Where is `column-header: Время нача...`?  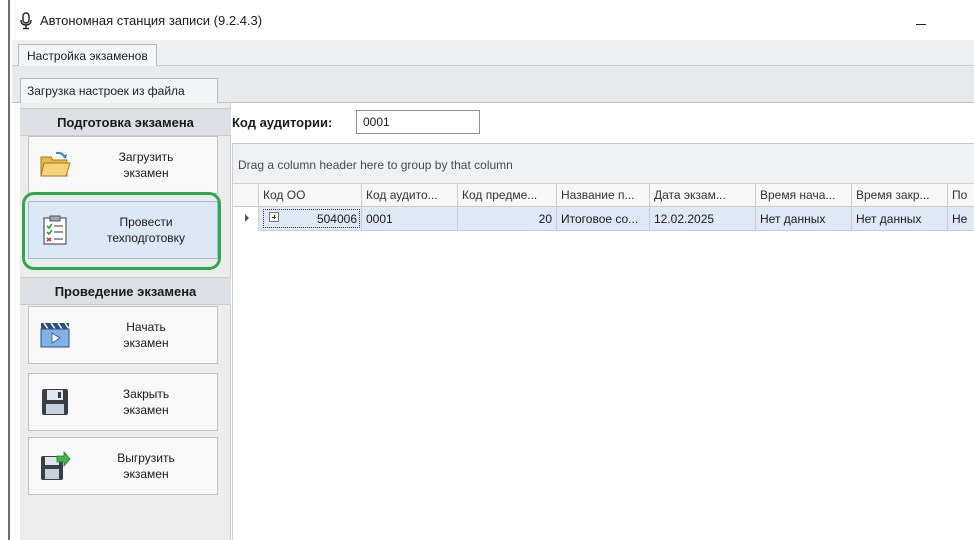
column-header: Время нача... is located at coordinates (804, 195).